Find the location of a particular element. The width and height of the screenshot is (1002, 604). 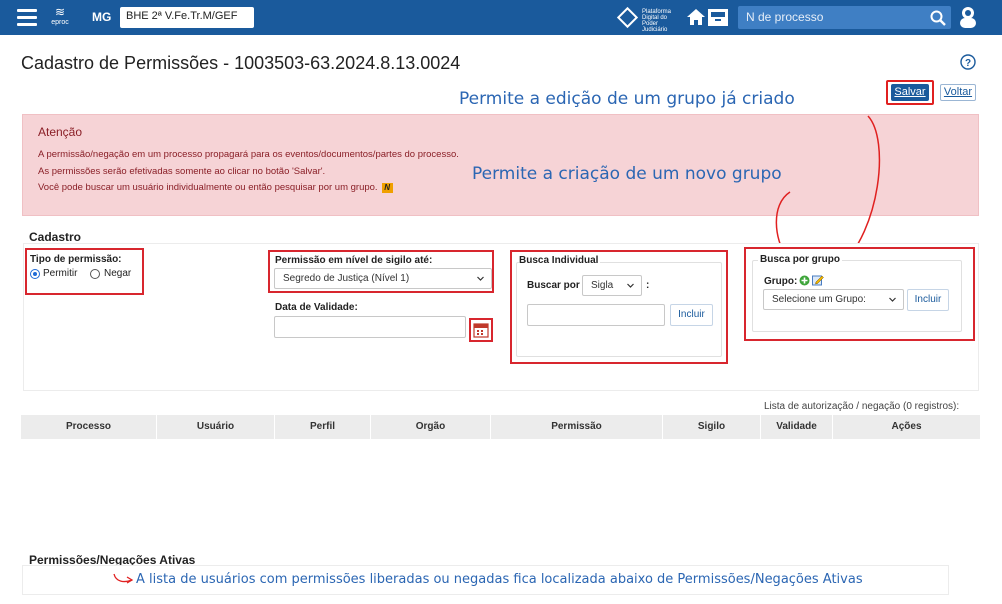

add-group-icon is located at coordinates (804, 280).